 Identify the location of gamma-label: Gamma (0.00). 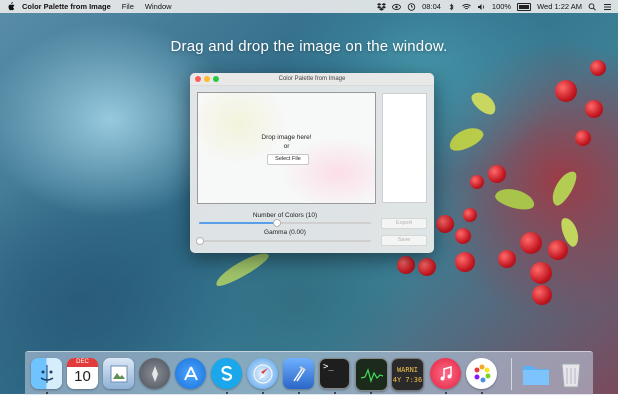
(285, 232).